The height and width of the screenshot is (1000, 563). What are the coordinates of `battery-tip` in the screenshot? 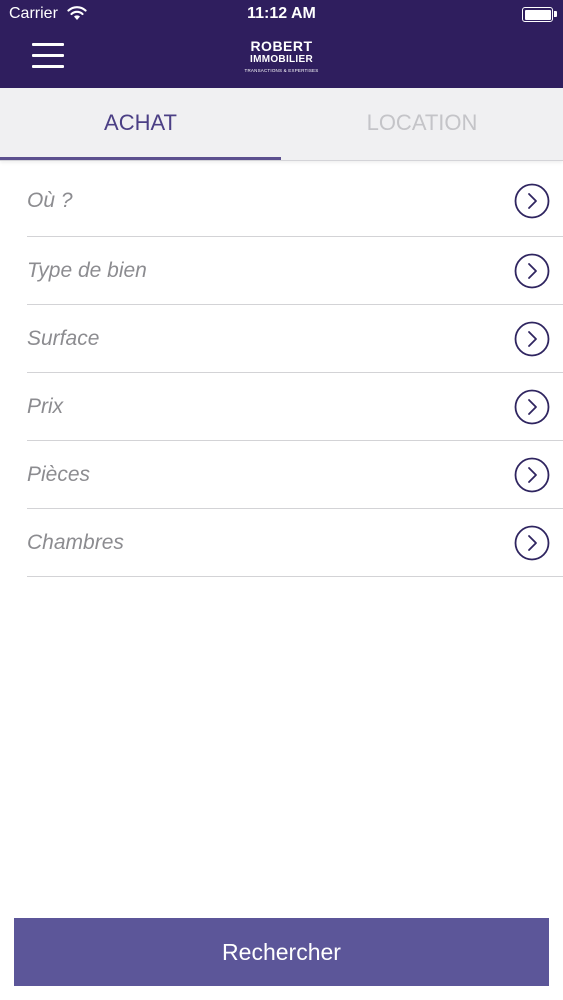 It's located at (555, 14).